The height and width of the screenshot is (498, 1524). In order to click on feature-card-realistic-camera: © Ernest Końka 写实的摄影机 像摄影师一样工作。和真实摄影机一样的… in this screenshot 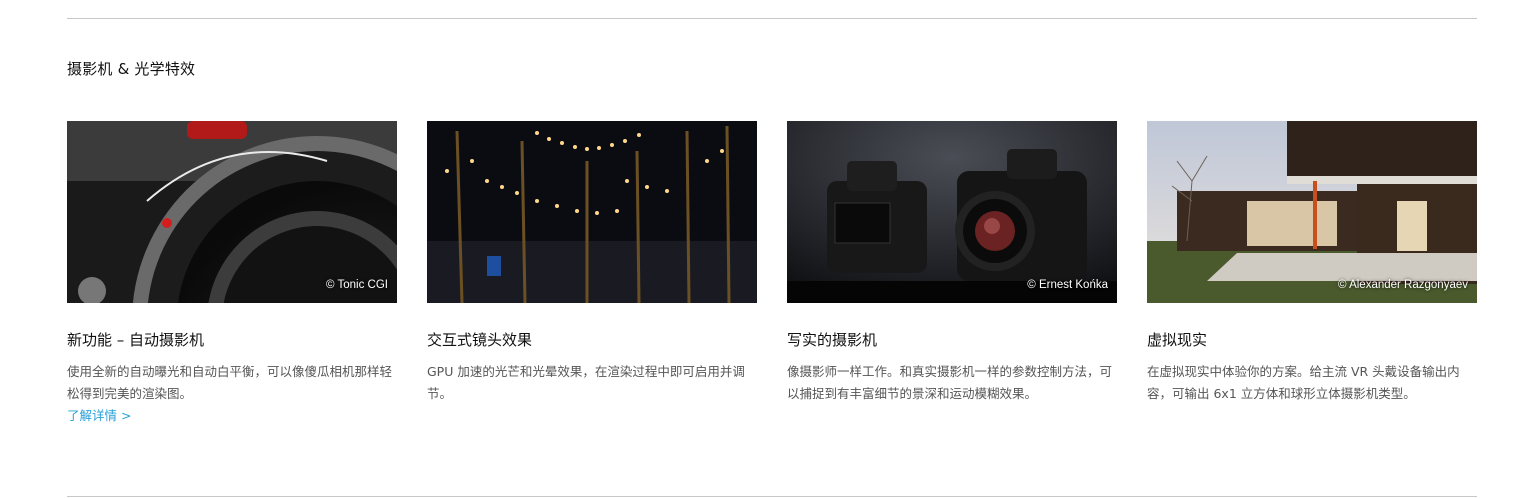, I will do `click(952, 263)`.